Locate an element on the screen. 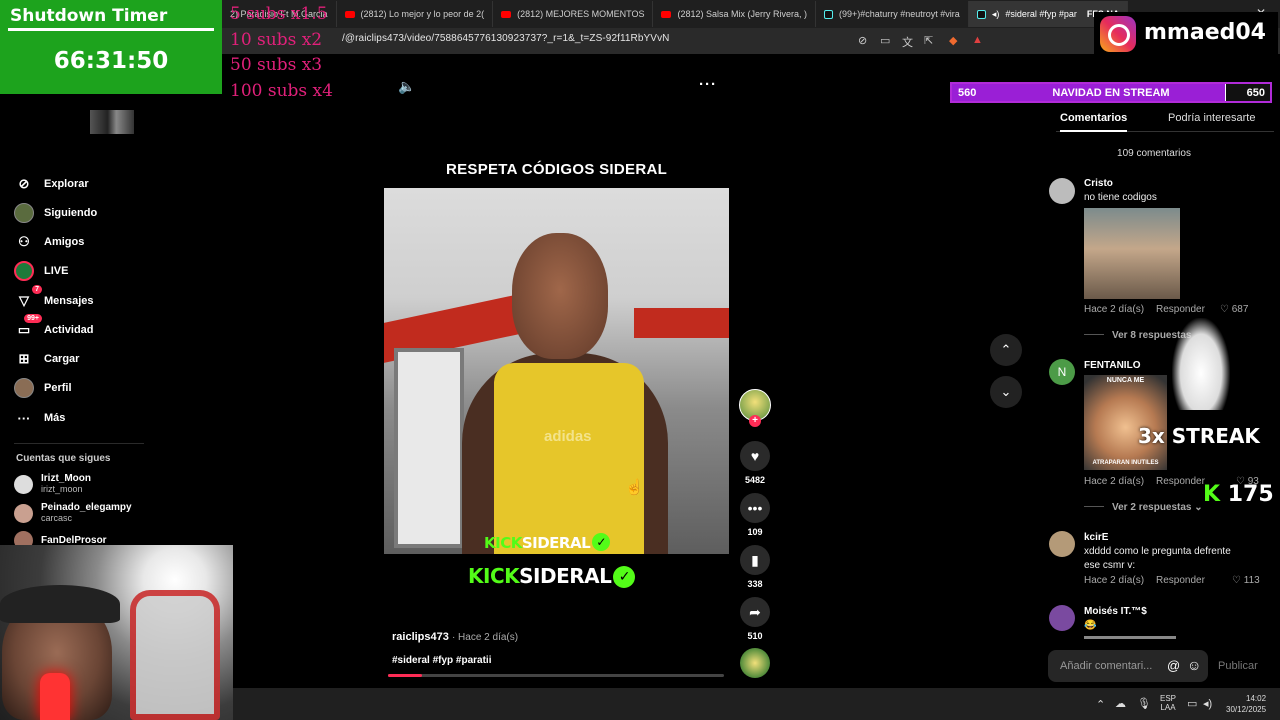  sidebar-item-label: Actividad is located at coordinates (69, 330).